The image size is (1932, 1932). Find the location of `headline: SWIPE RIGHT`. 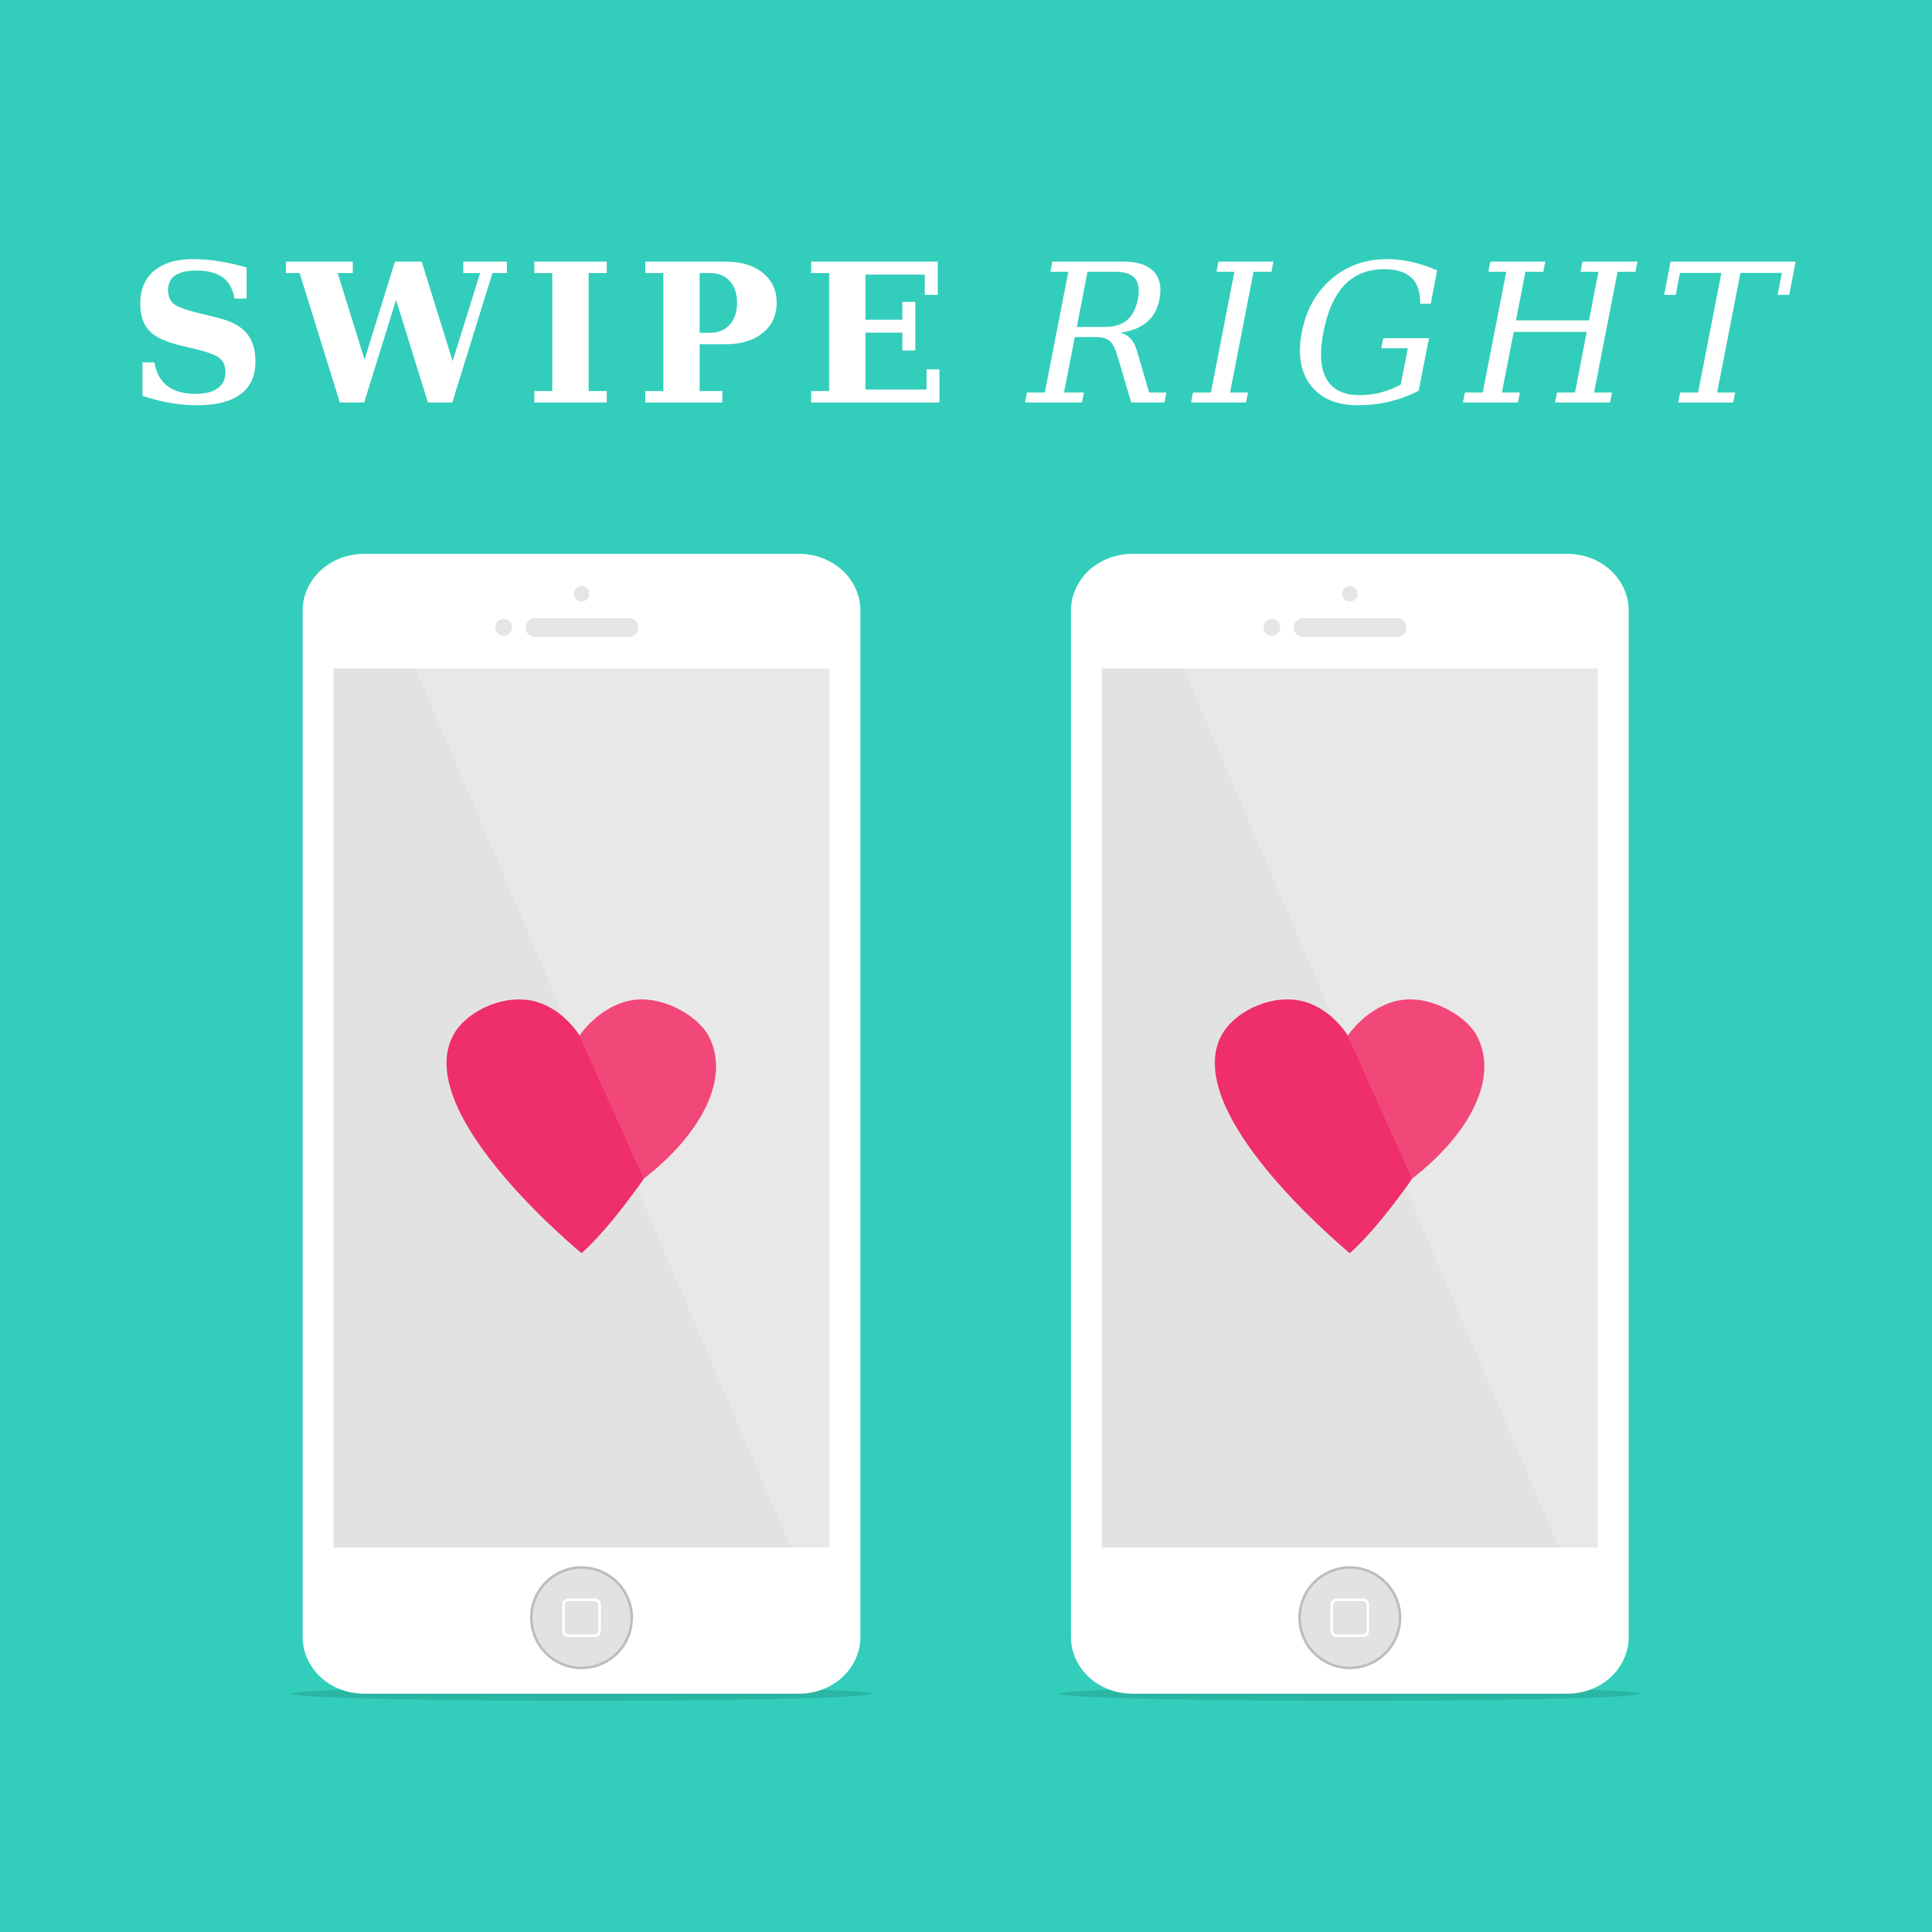

headline: SWIPE RIGHT is located at coordinates (966, 335).